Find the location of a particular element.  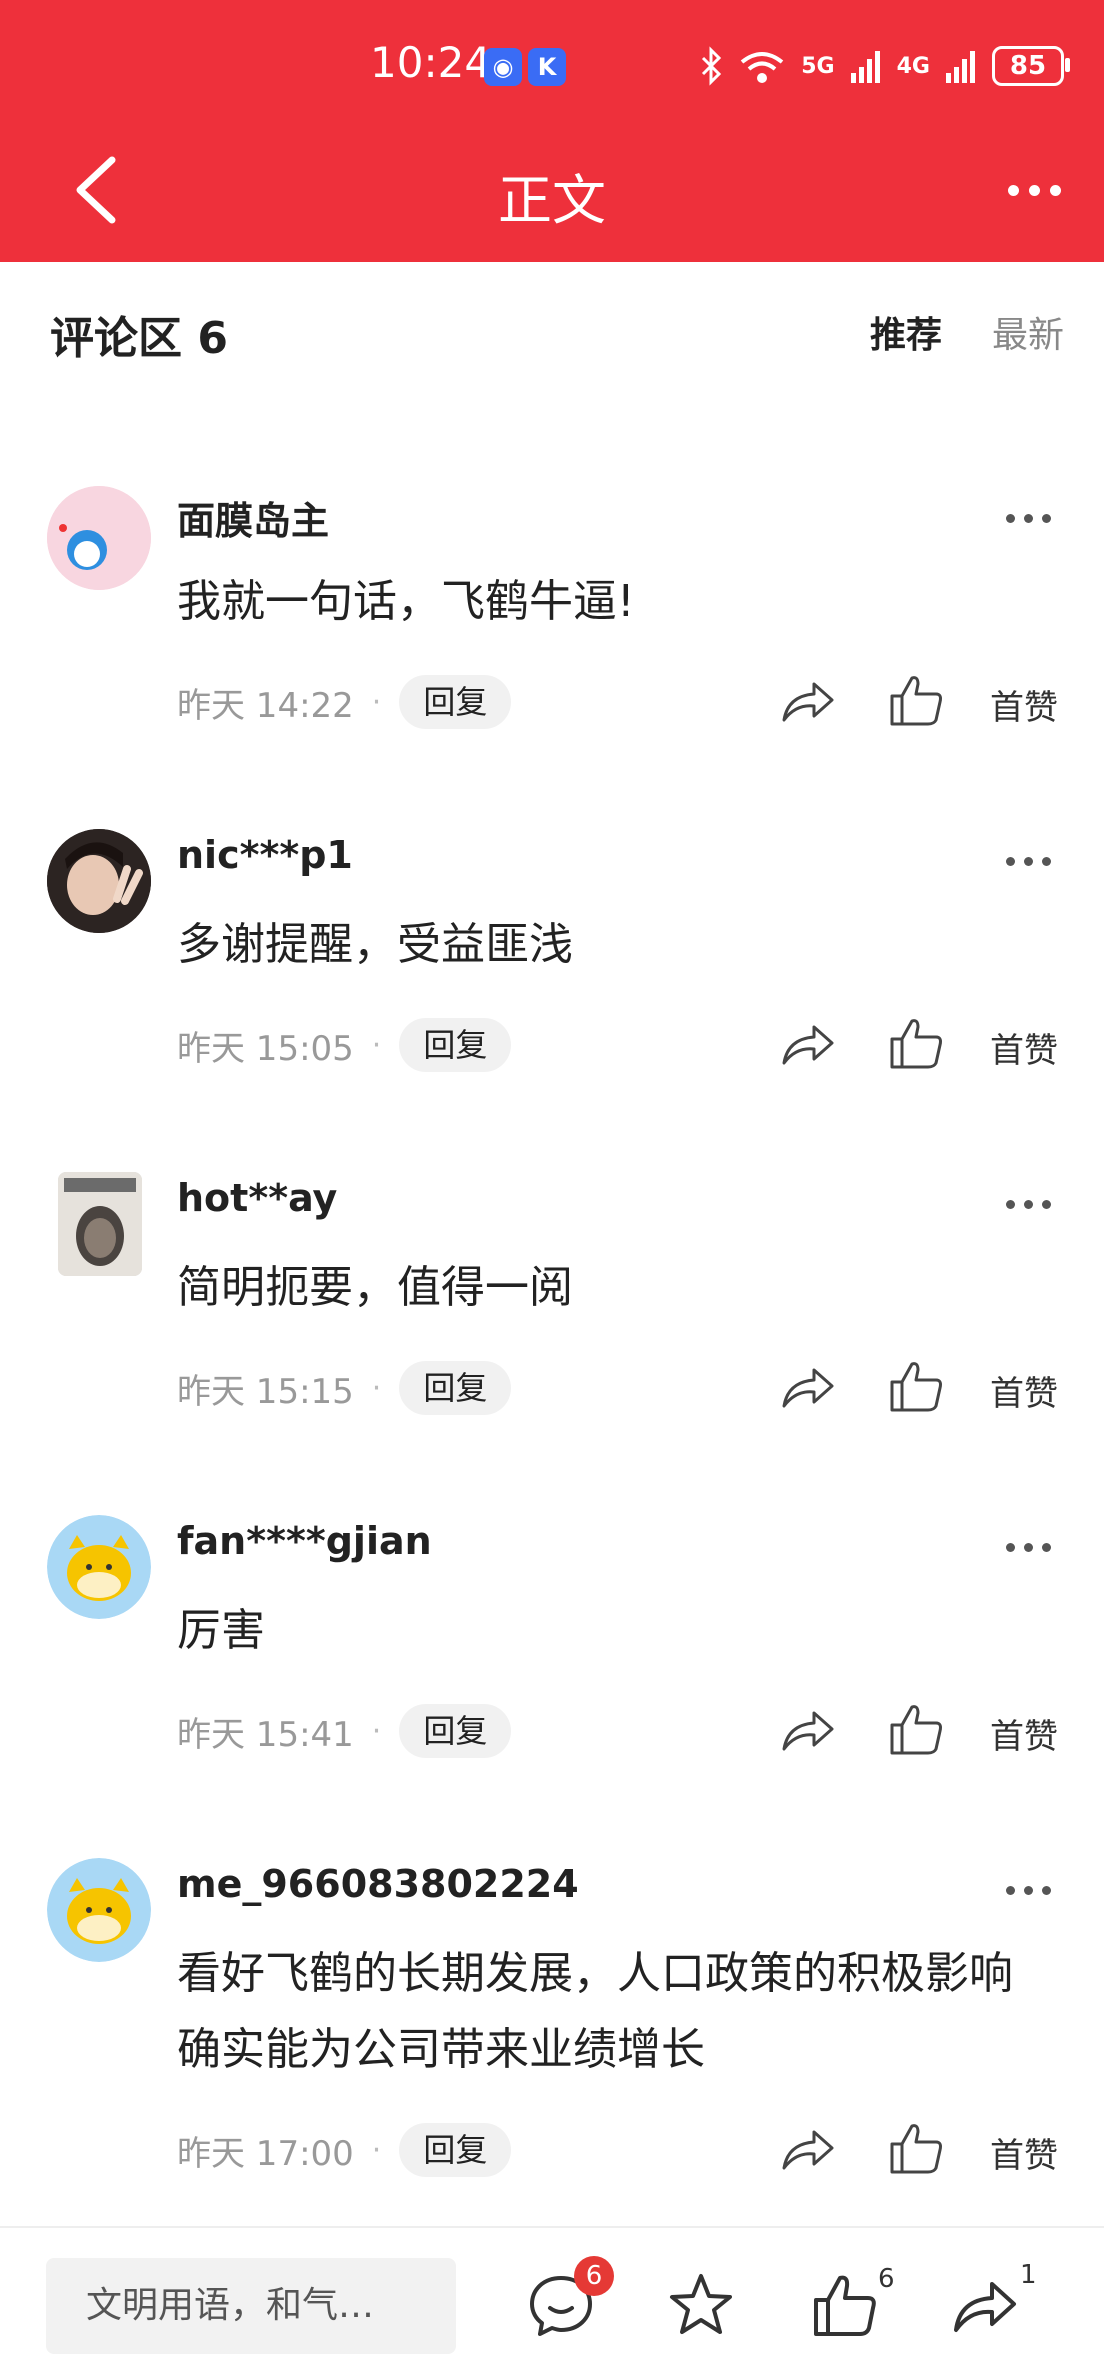

app-k-icon: K is located at coordinates (547, 67).